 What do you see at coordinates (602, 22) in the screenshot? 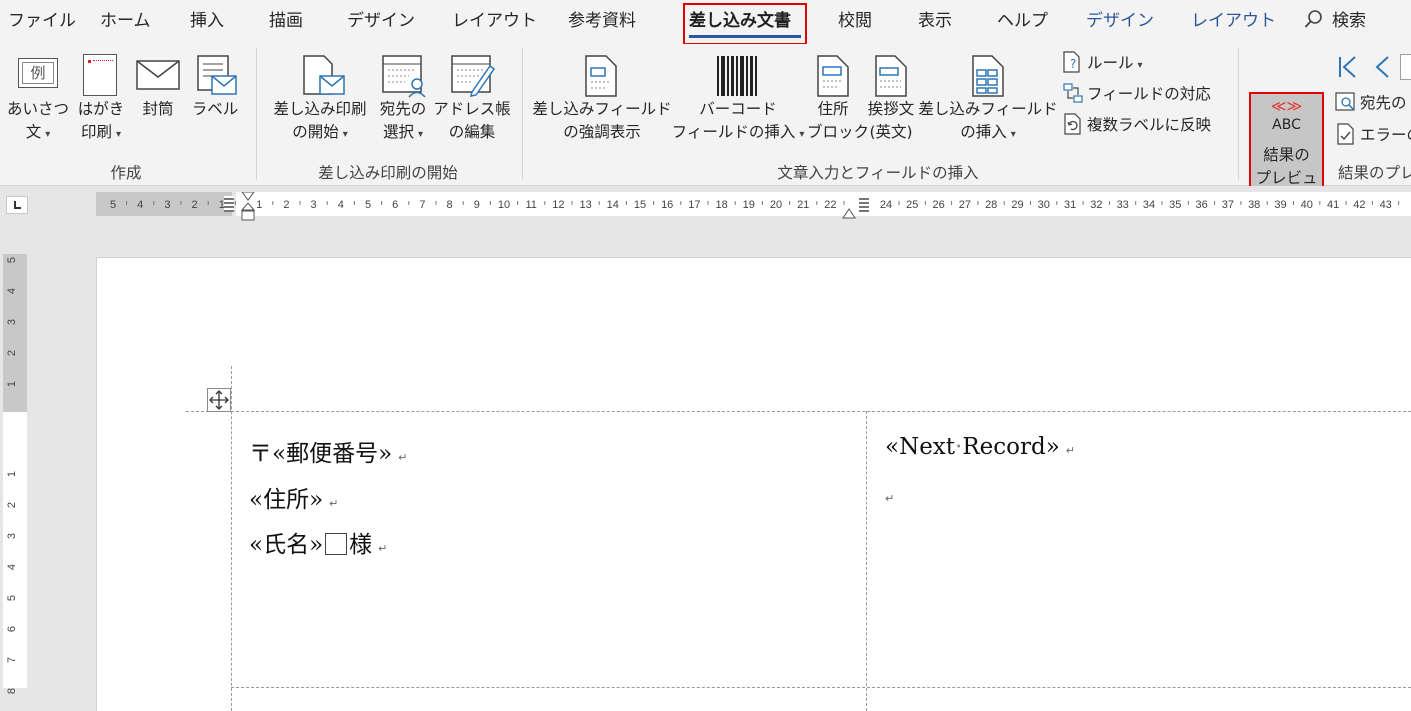
I see `tab-references: 参考資料` at bounding box center [602, 22].